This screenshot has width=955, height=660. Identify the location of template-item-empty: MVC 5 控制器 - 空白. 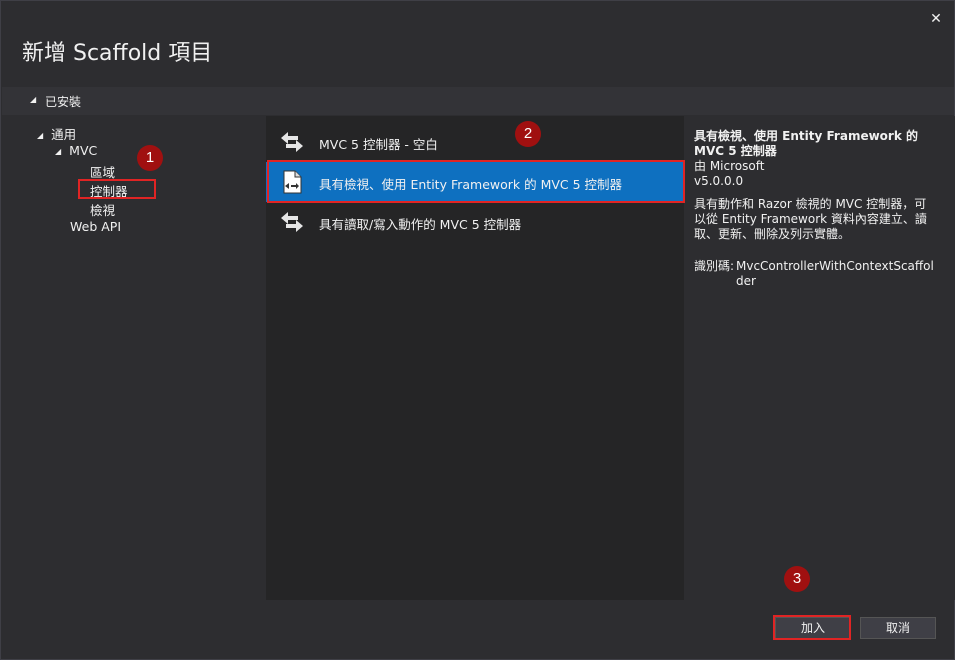
(475, 142).